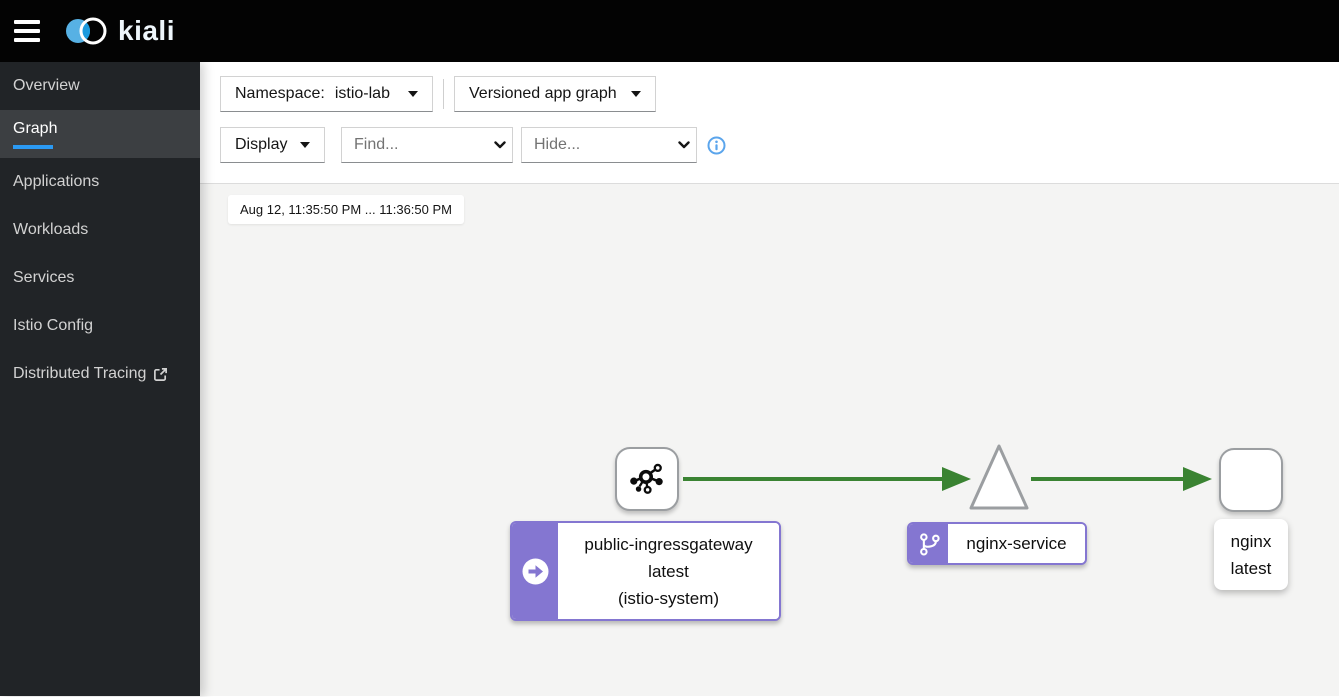 This screenshot has width=1339, height=697. I want to click on hamburger-menu-icon, so click(27, 31).